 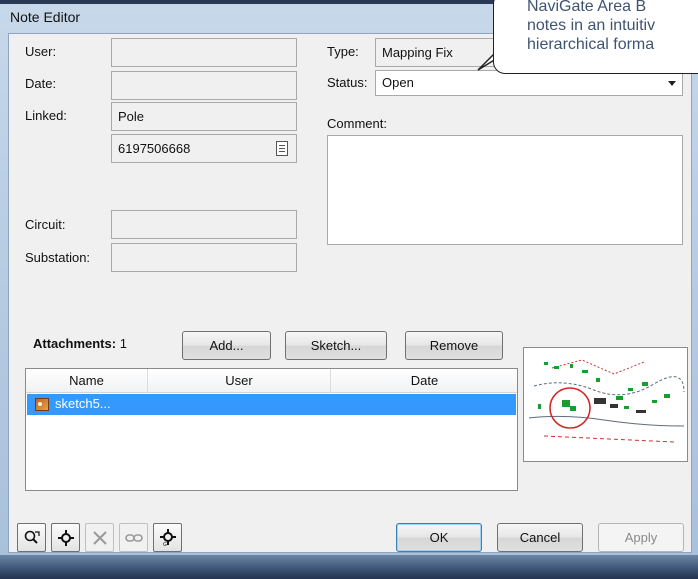 I want to click on locate-button, so click(x=65, y=537).